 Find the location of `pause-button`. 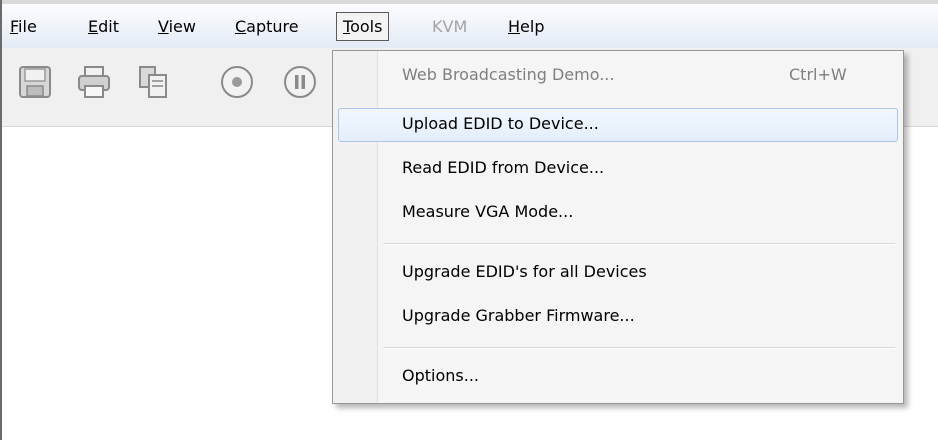

pause-button is located at coordinates (300, 82).